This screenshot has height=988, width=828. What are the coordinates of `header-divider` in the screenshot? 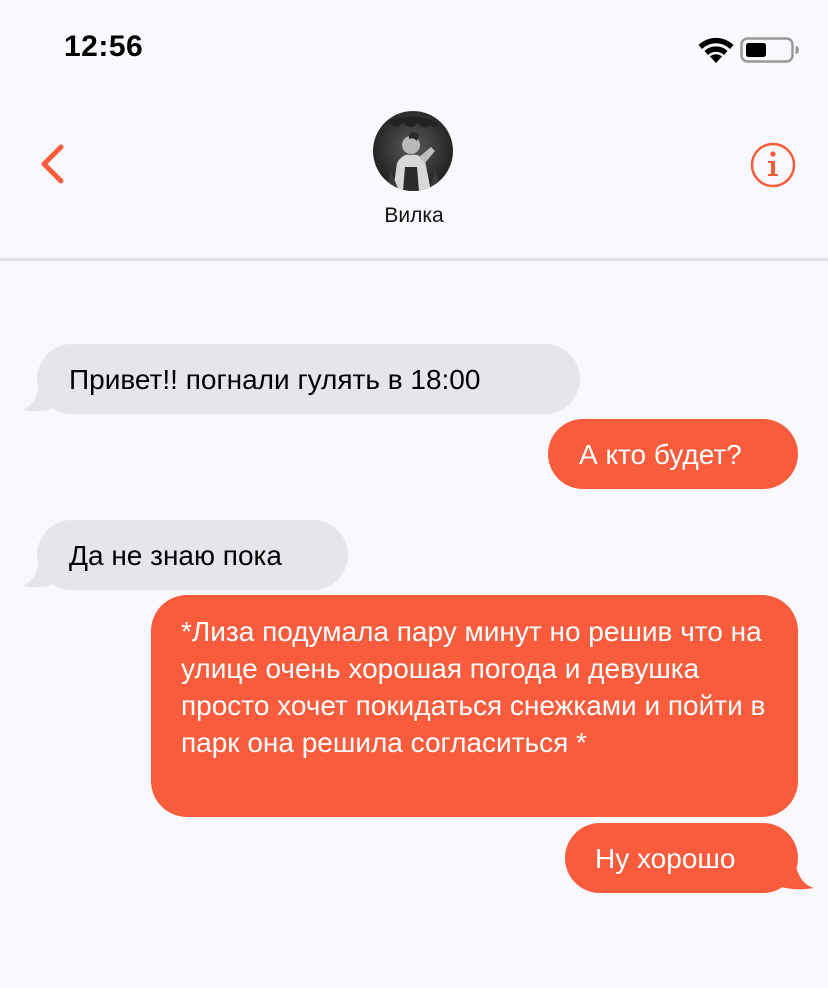 It's located at (414, 259).